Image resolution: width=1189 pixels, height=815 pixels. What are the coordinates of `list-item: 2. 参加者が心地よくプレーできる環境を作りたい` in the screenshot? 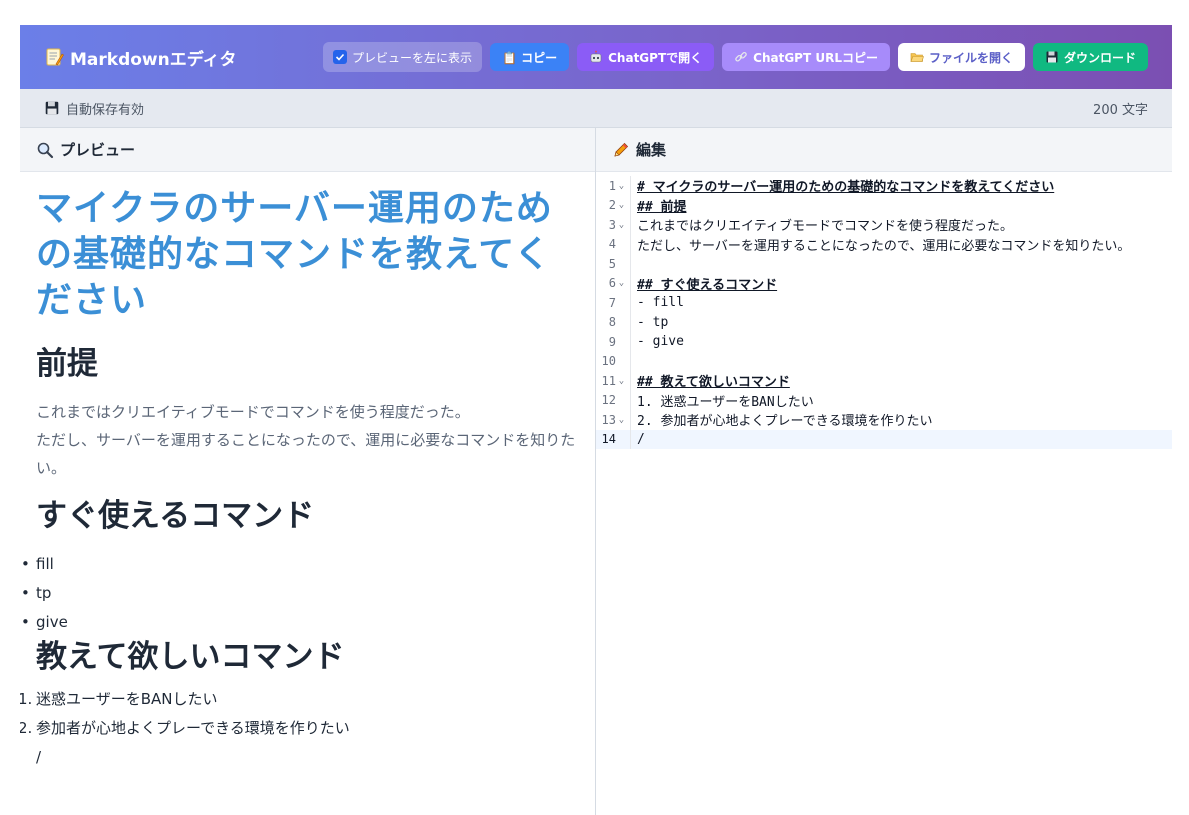 It's located at (299, 728).